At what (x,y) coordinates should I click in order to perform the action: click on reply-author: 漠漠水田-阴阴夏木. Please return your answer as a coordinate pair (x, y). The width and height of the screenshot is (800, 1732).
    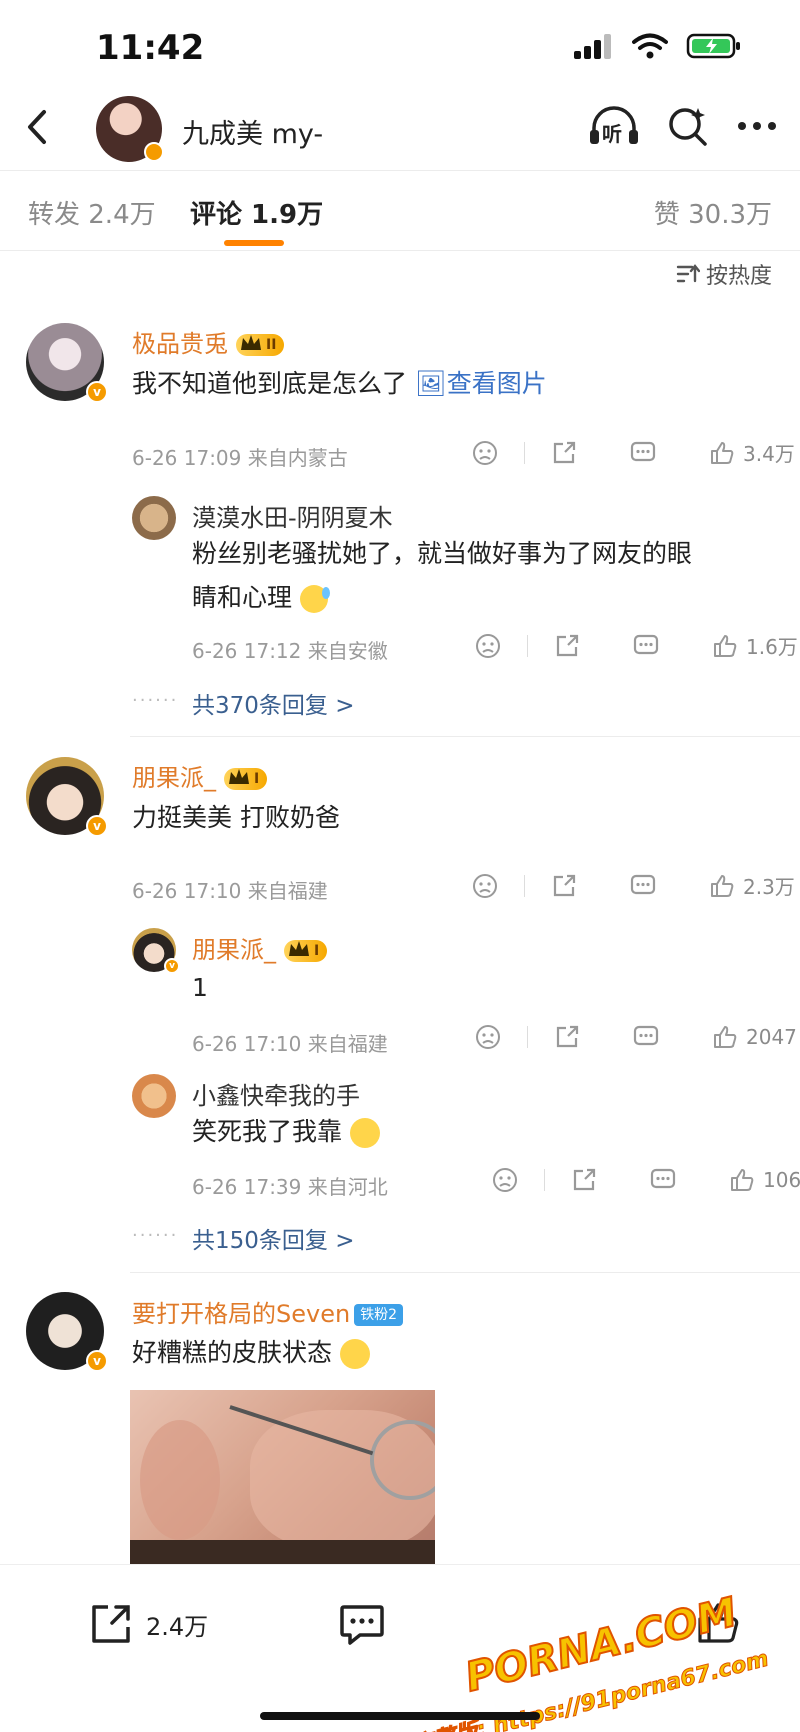
    Looking at the image, I should click on (292, 515).